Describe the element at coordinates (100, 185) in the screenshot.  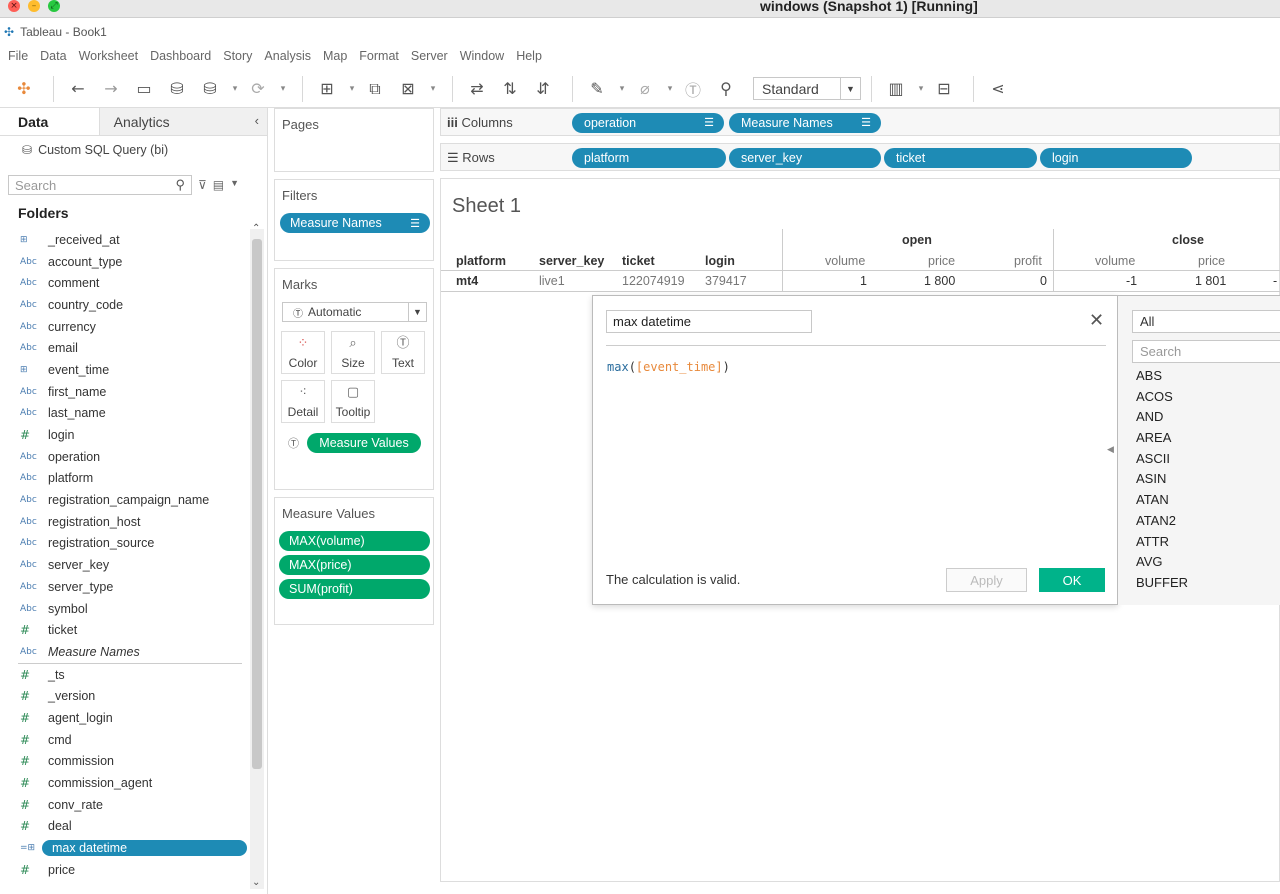
I see `field-search-input: Search ⚲` at that location.